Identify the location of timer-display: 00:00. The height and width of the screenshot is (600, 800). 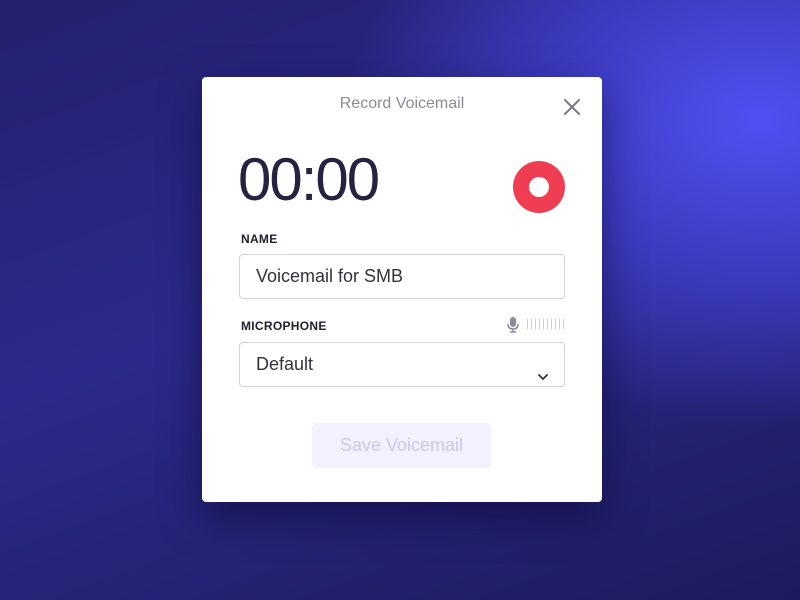
(309, 179).